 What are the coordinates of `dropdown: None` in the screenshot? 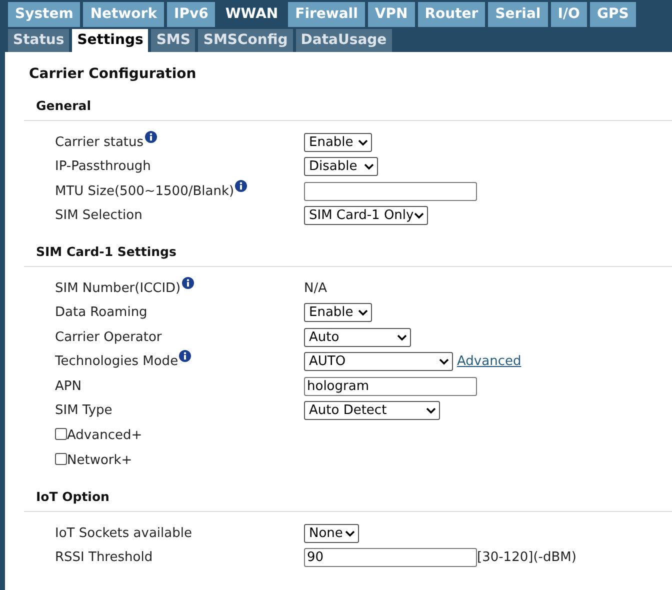 It's located at (331, 533).